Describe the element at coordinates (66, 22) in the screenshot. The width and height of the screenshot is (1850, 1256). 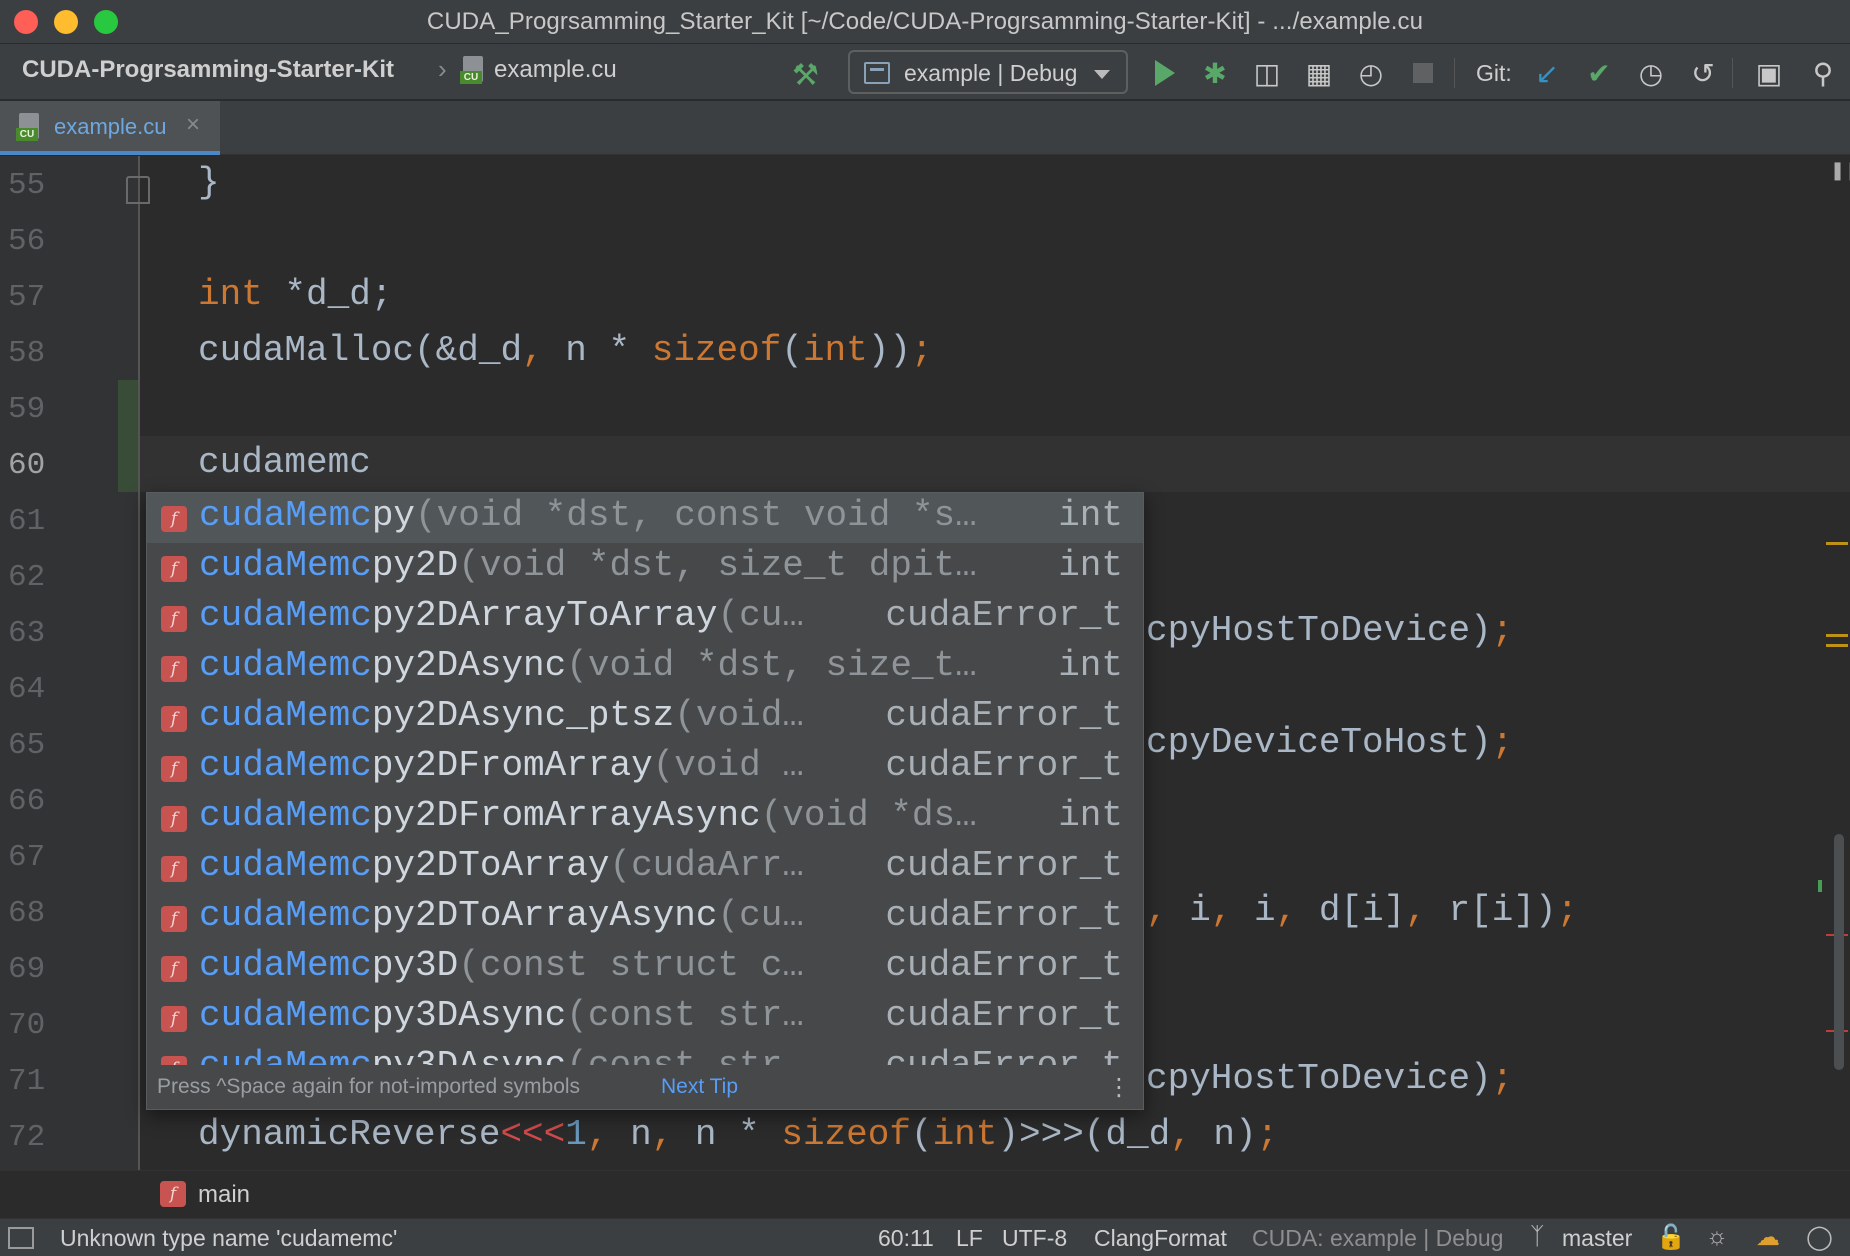
I see `minimize-window-button` at that location.